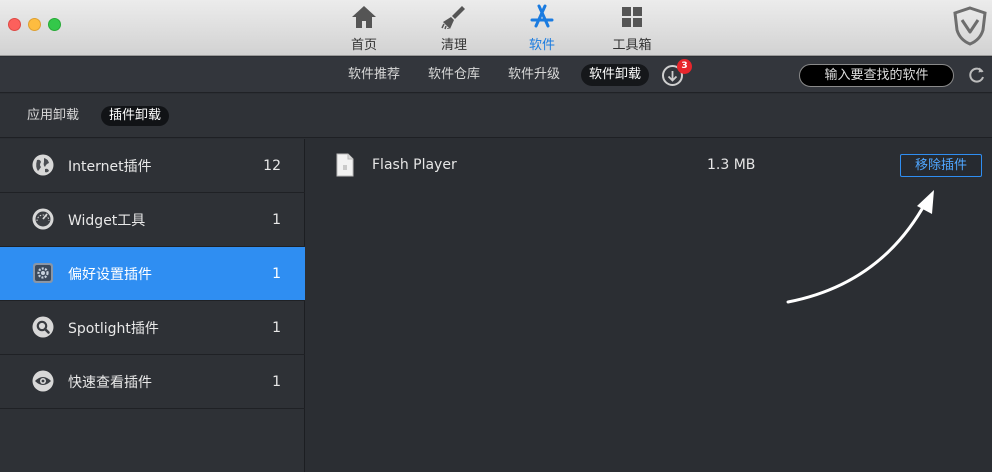  Describe the element at coordinates (43, 219) in the screenshot. I see `dashboard-gauge-icon` at that location.